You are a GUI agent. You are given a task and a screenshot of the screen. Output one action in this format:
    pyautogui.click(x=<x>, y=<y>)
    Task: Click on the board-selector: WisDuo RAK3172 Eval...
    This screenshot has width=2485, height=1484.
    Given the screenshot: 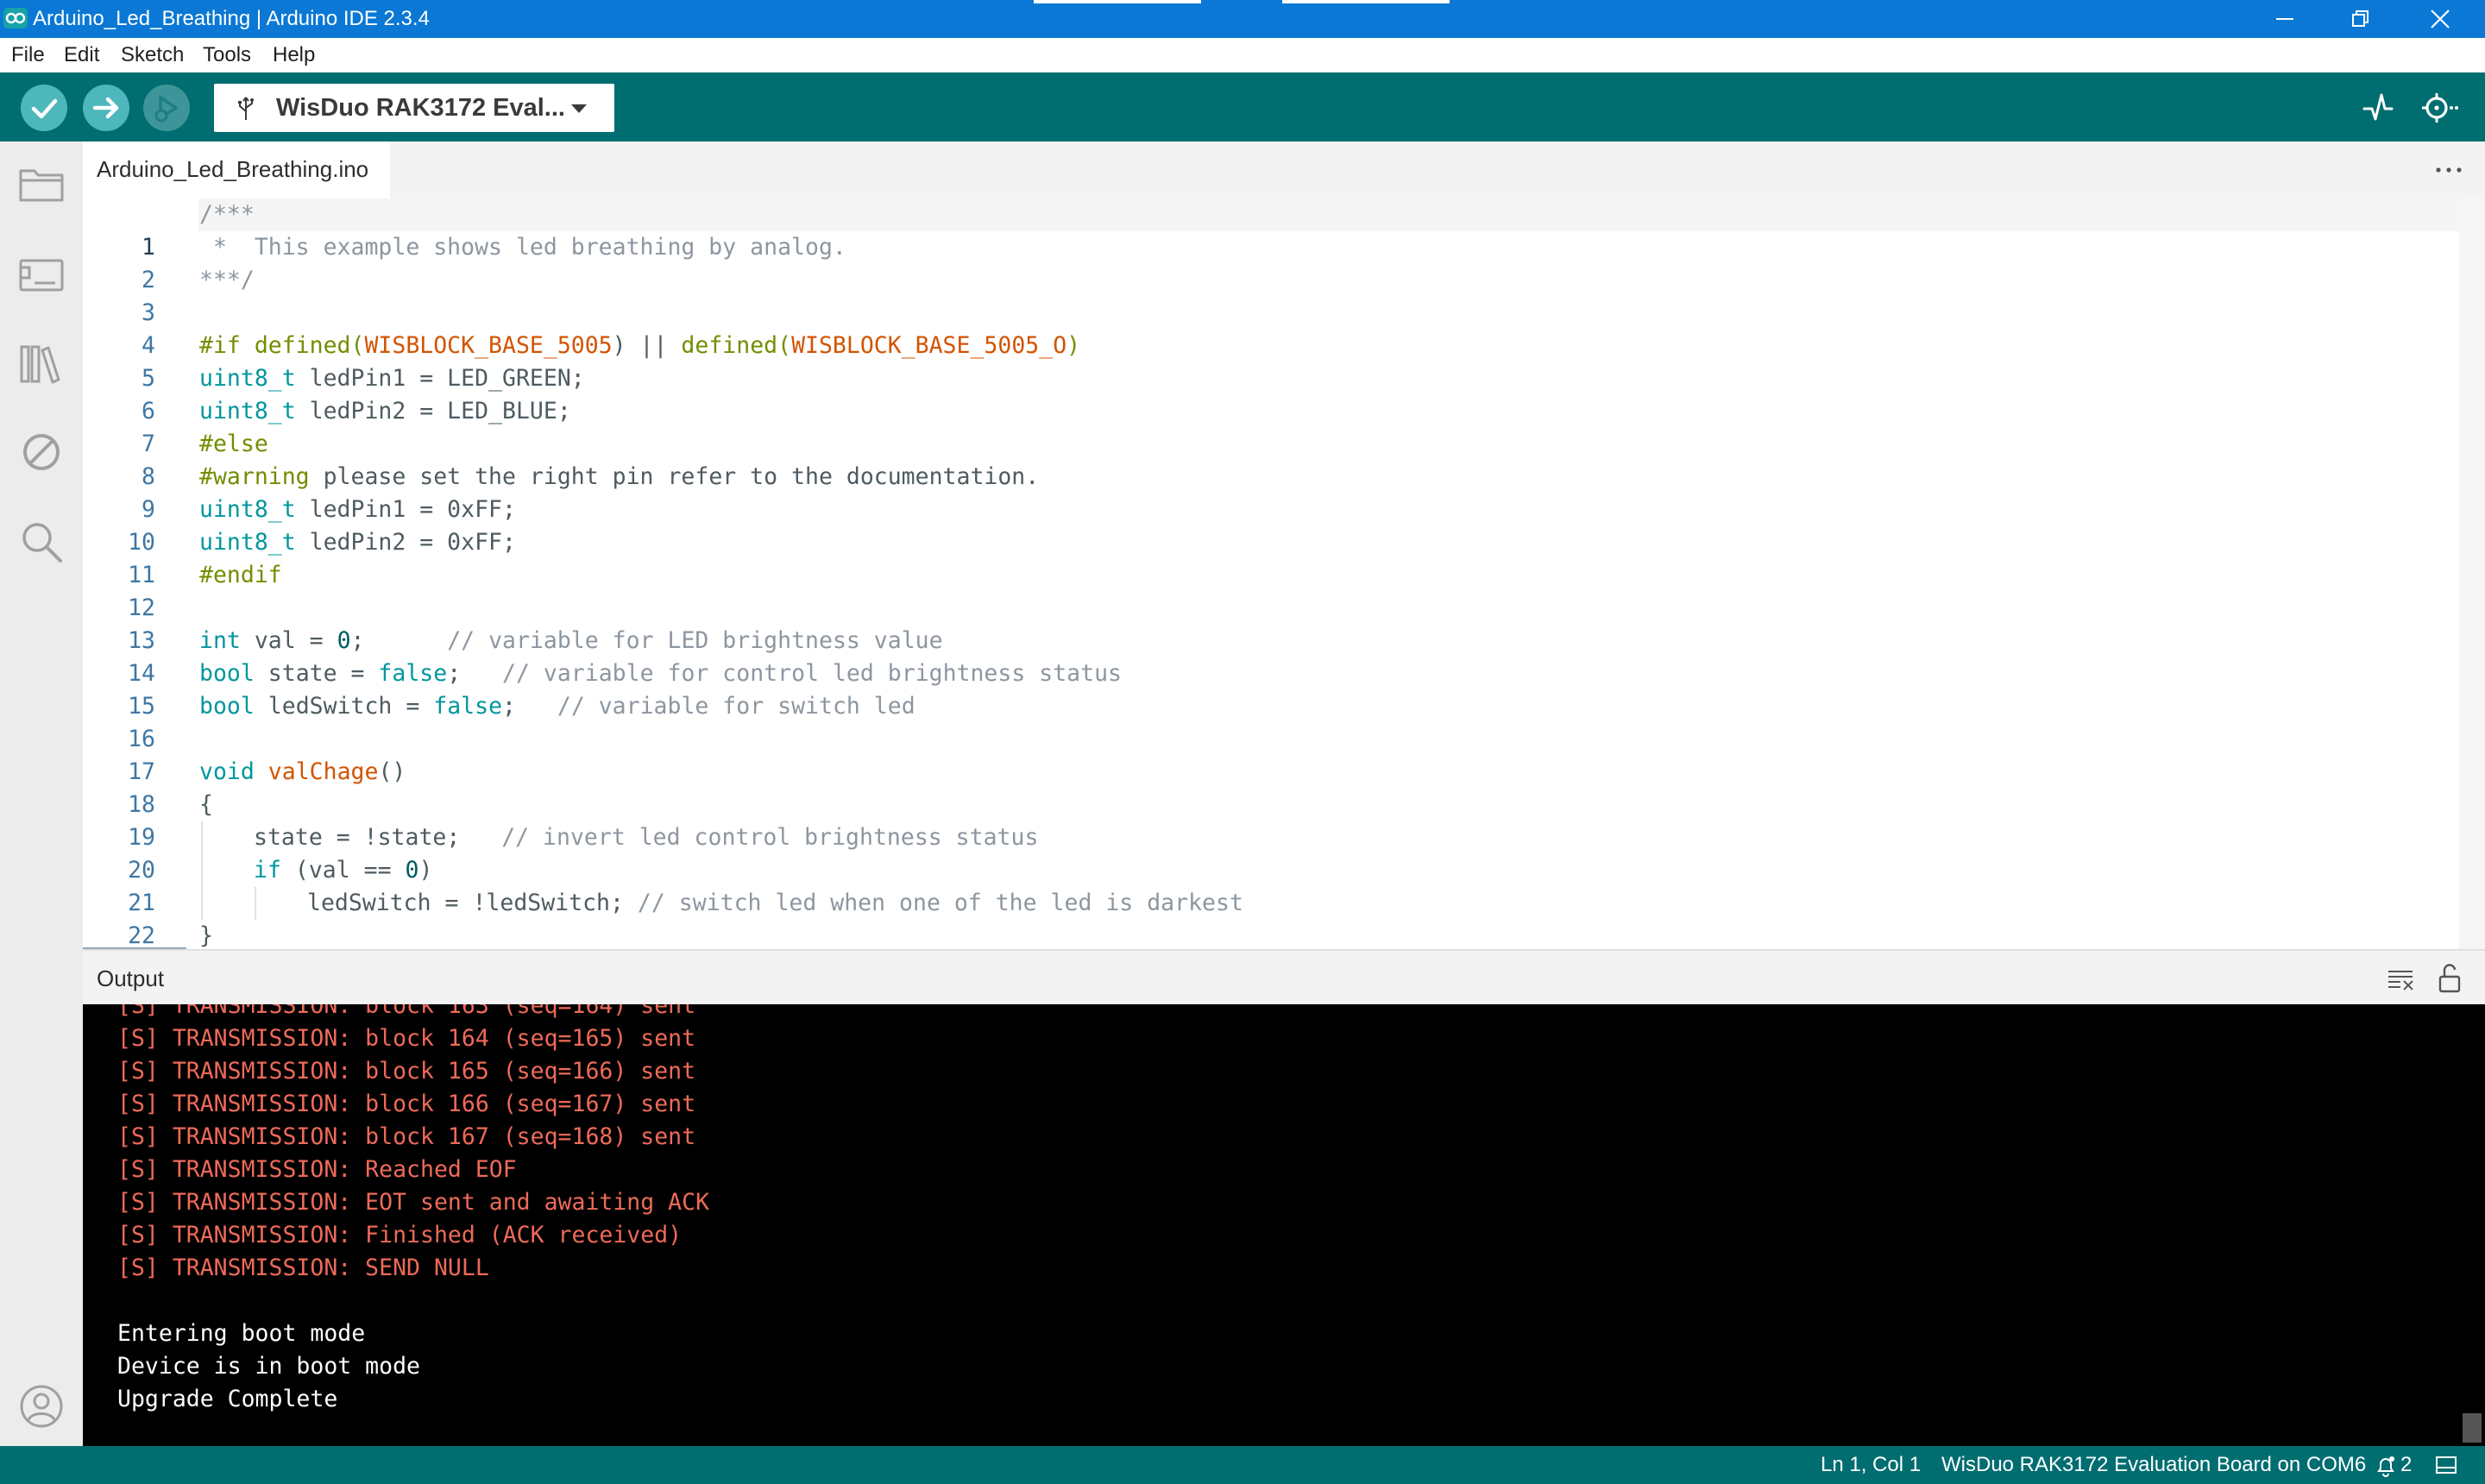 What is the action you would take?
    pyautogui.click(x=414, y=108)
    